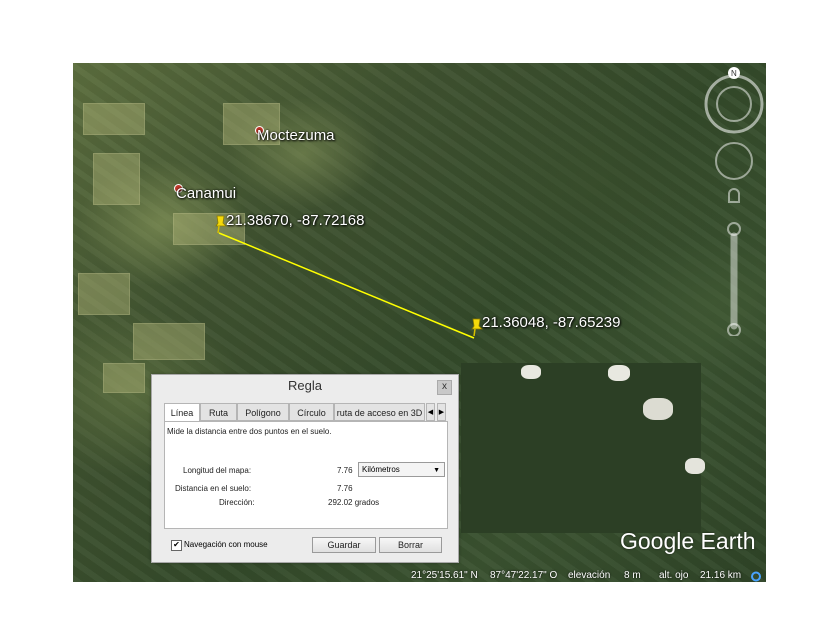 The width and height of the screenshot is (840, 630). What do you see at coordinates (589, 575) in the screenshot?
I see `status-elevation-label: elevación` at bounding box center [589, 575].